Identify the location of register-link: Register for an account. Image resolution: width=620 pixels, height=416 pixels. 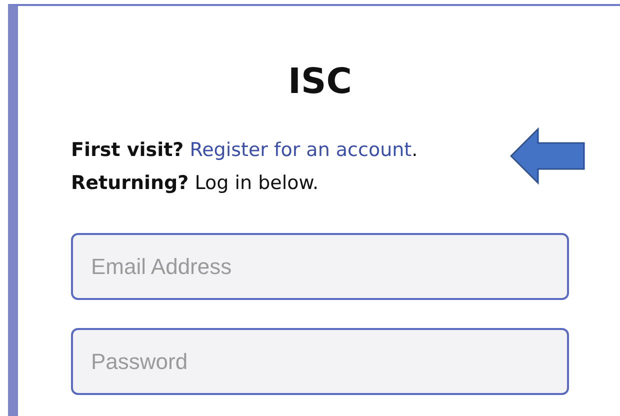
(301, 150).